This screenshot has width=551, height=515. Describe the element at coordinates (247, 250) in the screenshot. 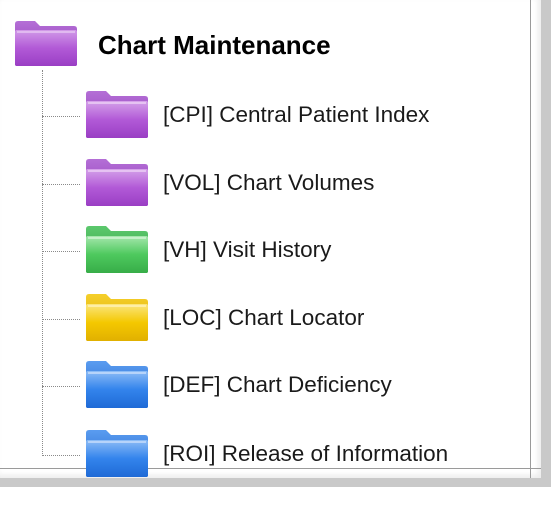

I see `tree-item-label: [VH] Visit History` at that location.